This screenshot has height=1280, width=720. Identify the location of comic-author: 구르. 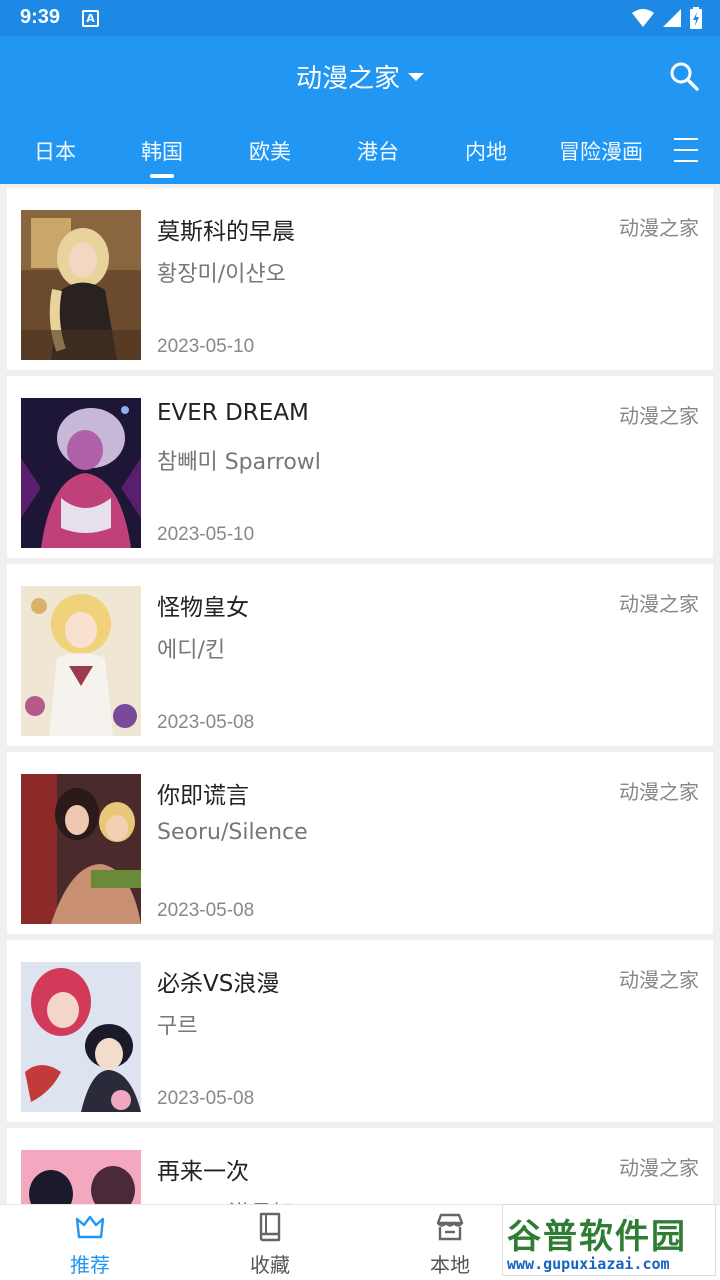
(177, 1026).